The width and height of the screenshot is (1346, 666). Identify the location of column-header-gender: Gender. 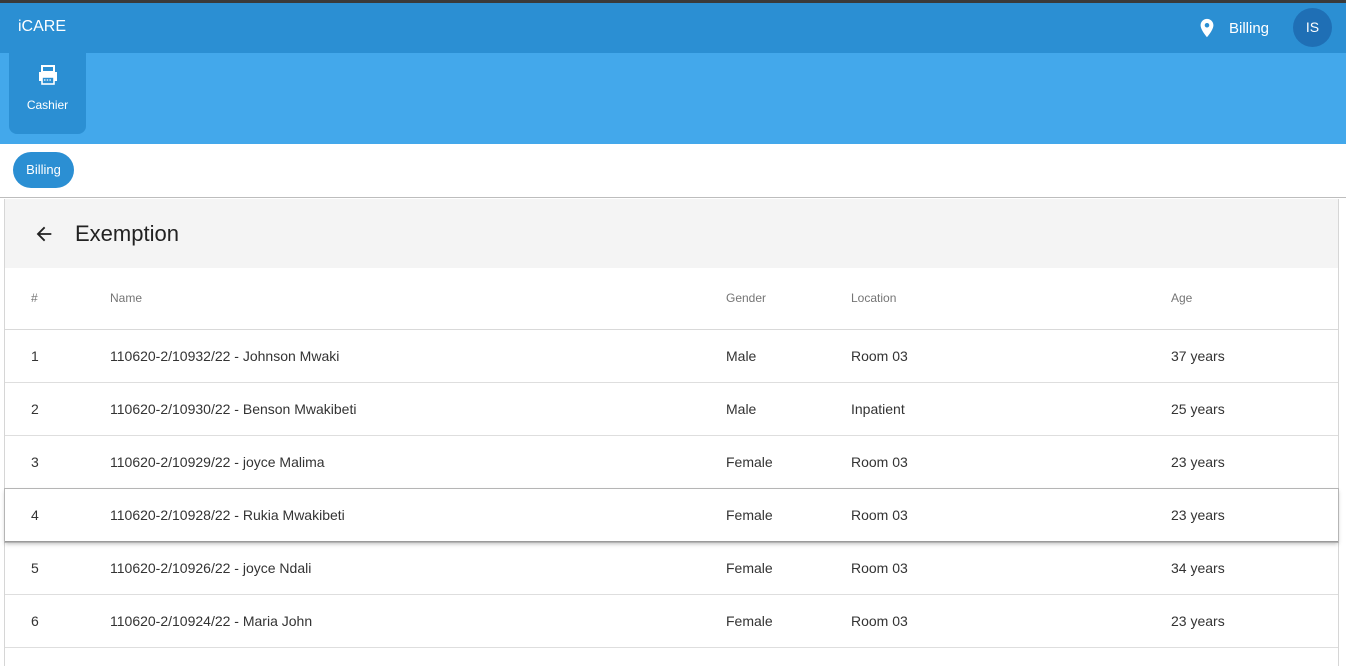
(746, 298).